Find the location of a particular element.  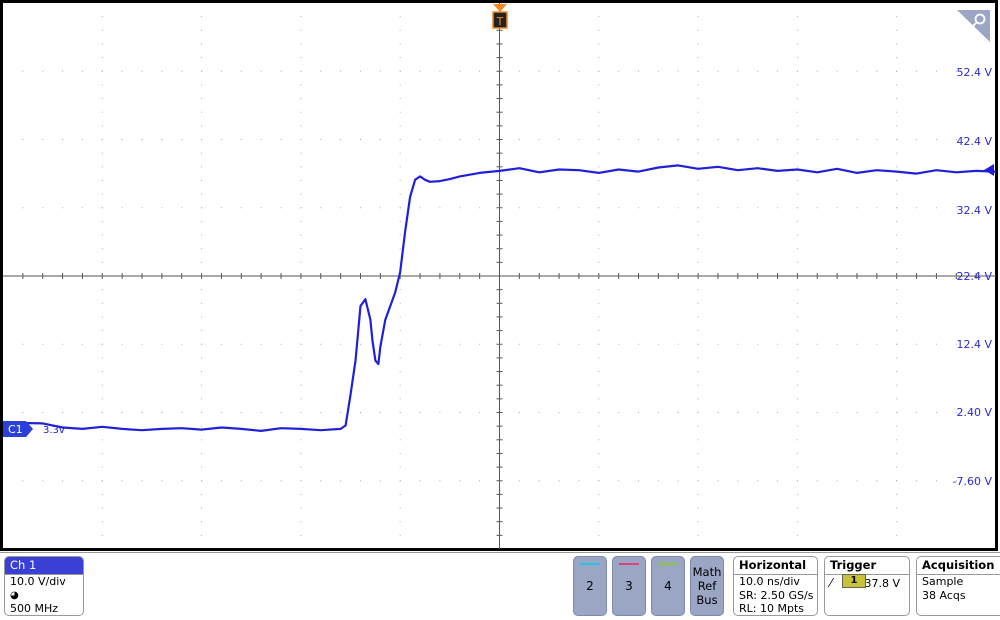

trigger-badge: Trigger1 ⁄ 37.8 V is located at coordinates (867, 586).